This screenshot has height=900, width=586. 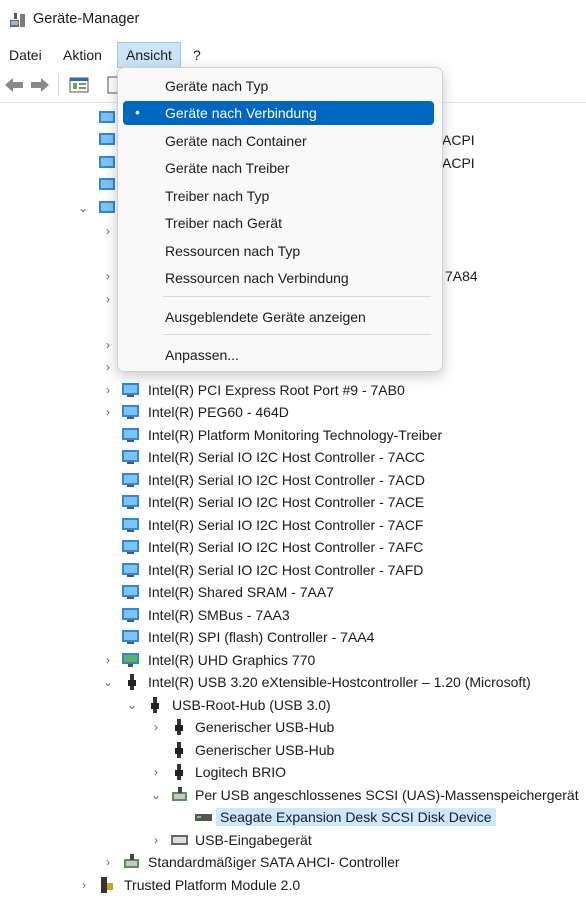 I want to click on tree-row: › Intel(R) UHD Graphics 770, so click(x=293, y=660).